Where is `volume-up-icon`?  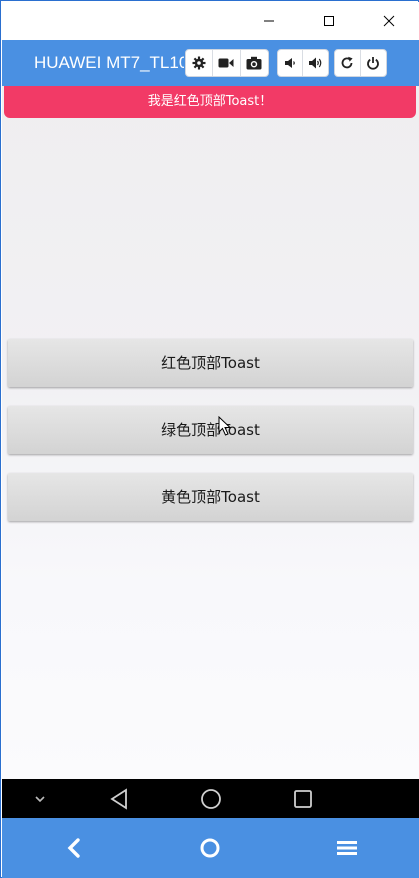
volume-up-icon is located at coordinates (314, 63).